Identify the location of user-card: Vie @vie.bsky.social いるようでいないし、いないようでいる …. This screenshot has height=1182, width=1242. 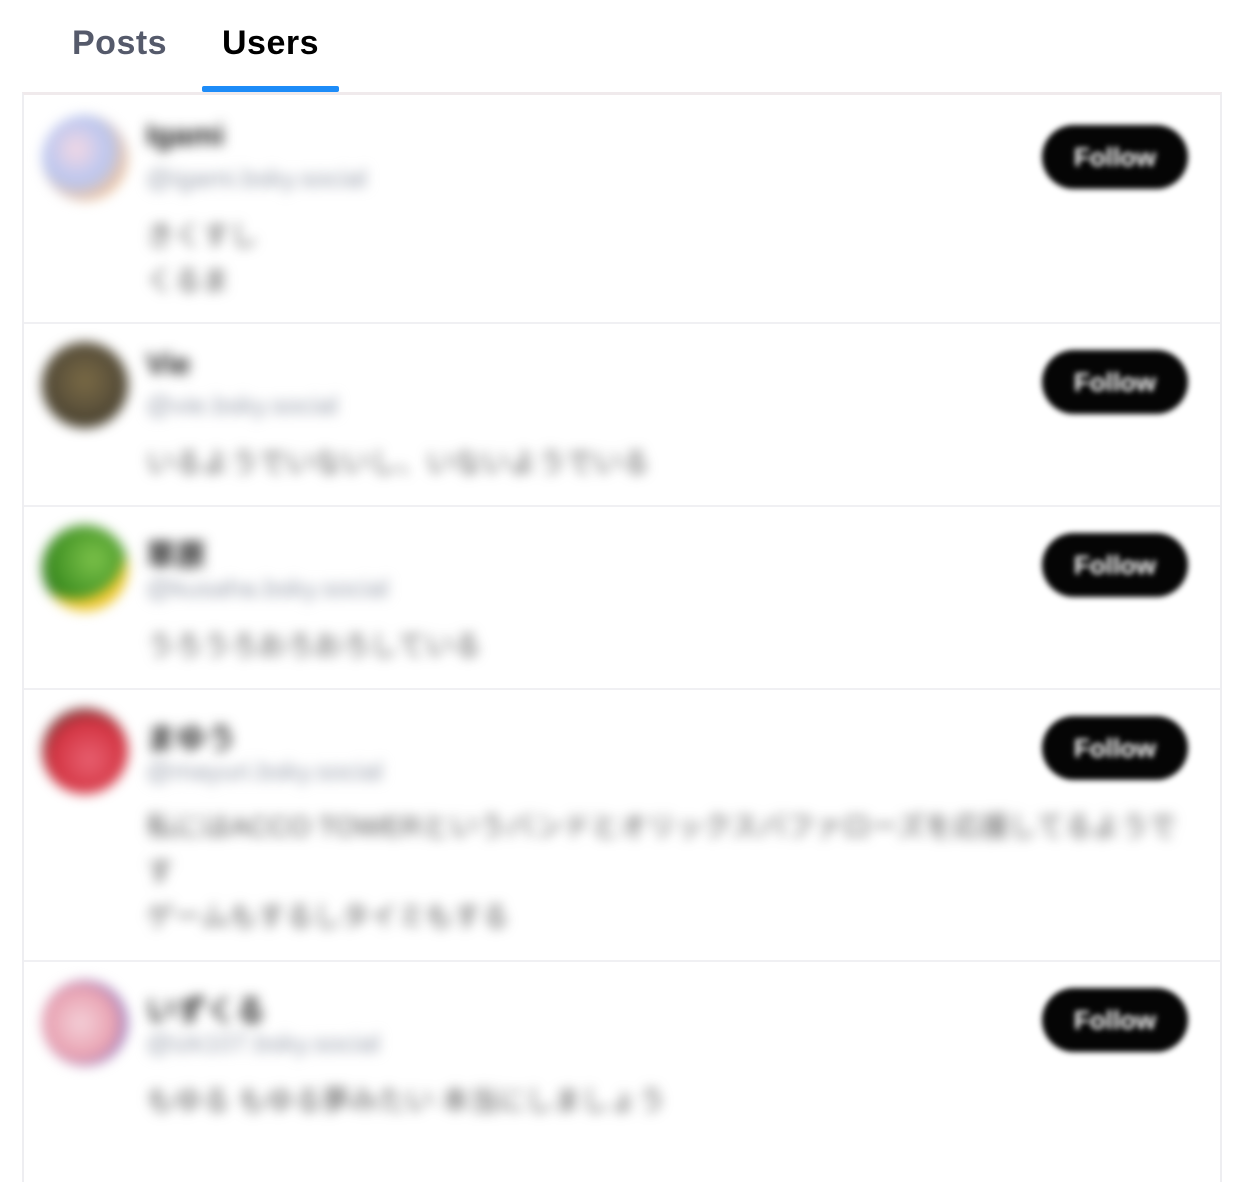
(622, 415).